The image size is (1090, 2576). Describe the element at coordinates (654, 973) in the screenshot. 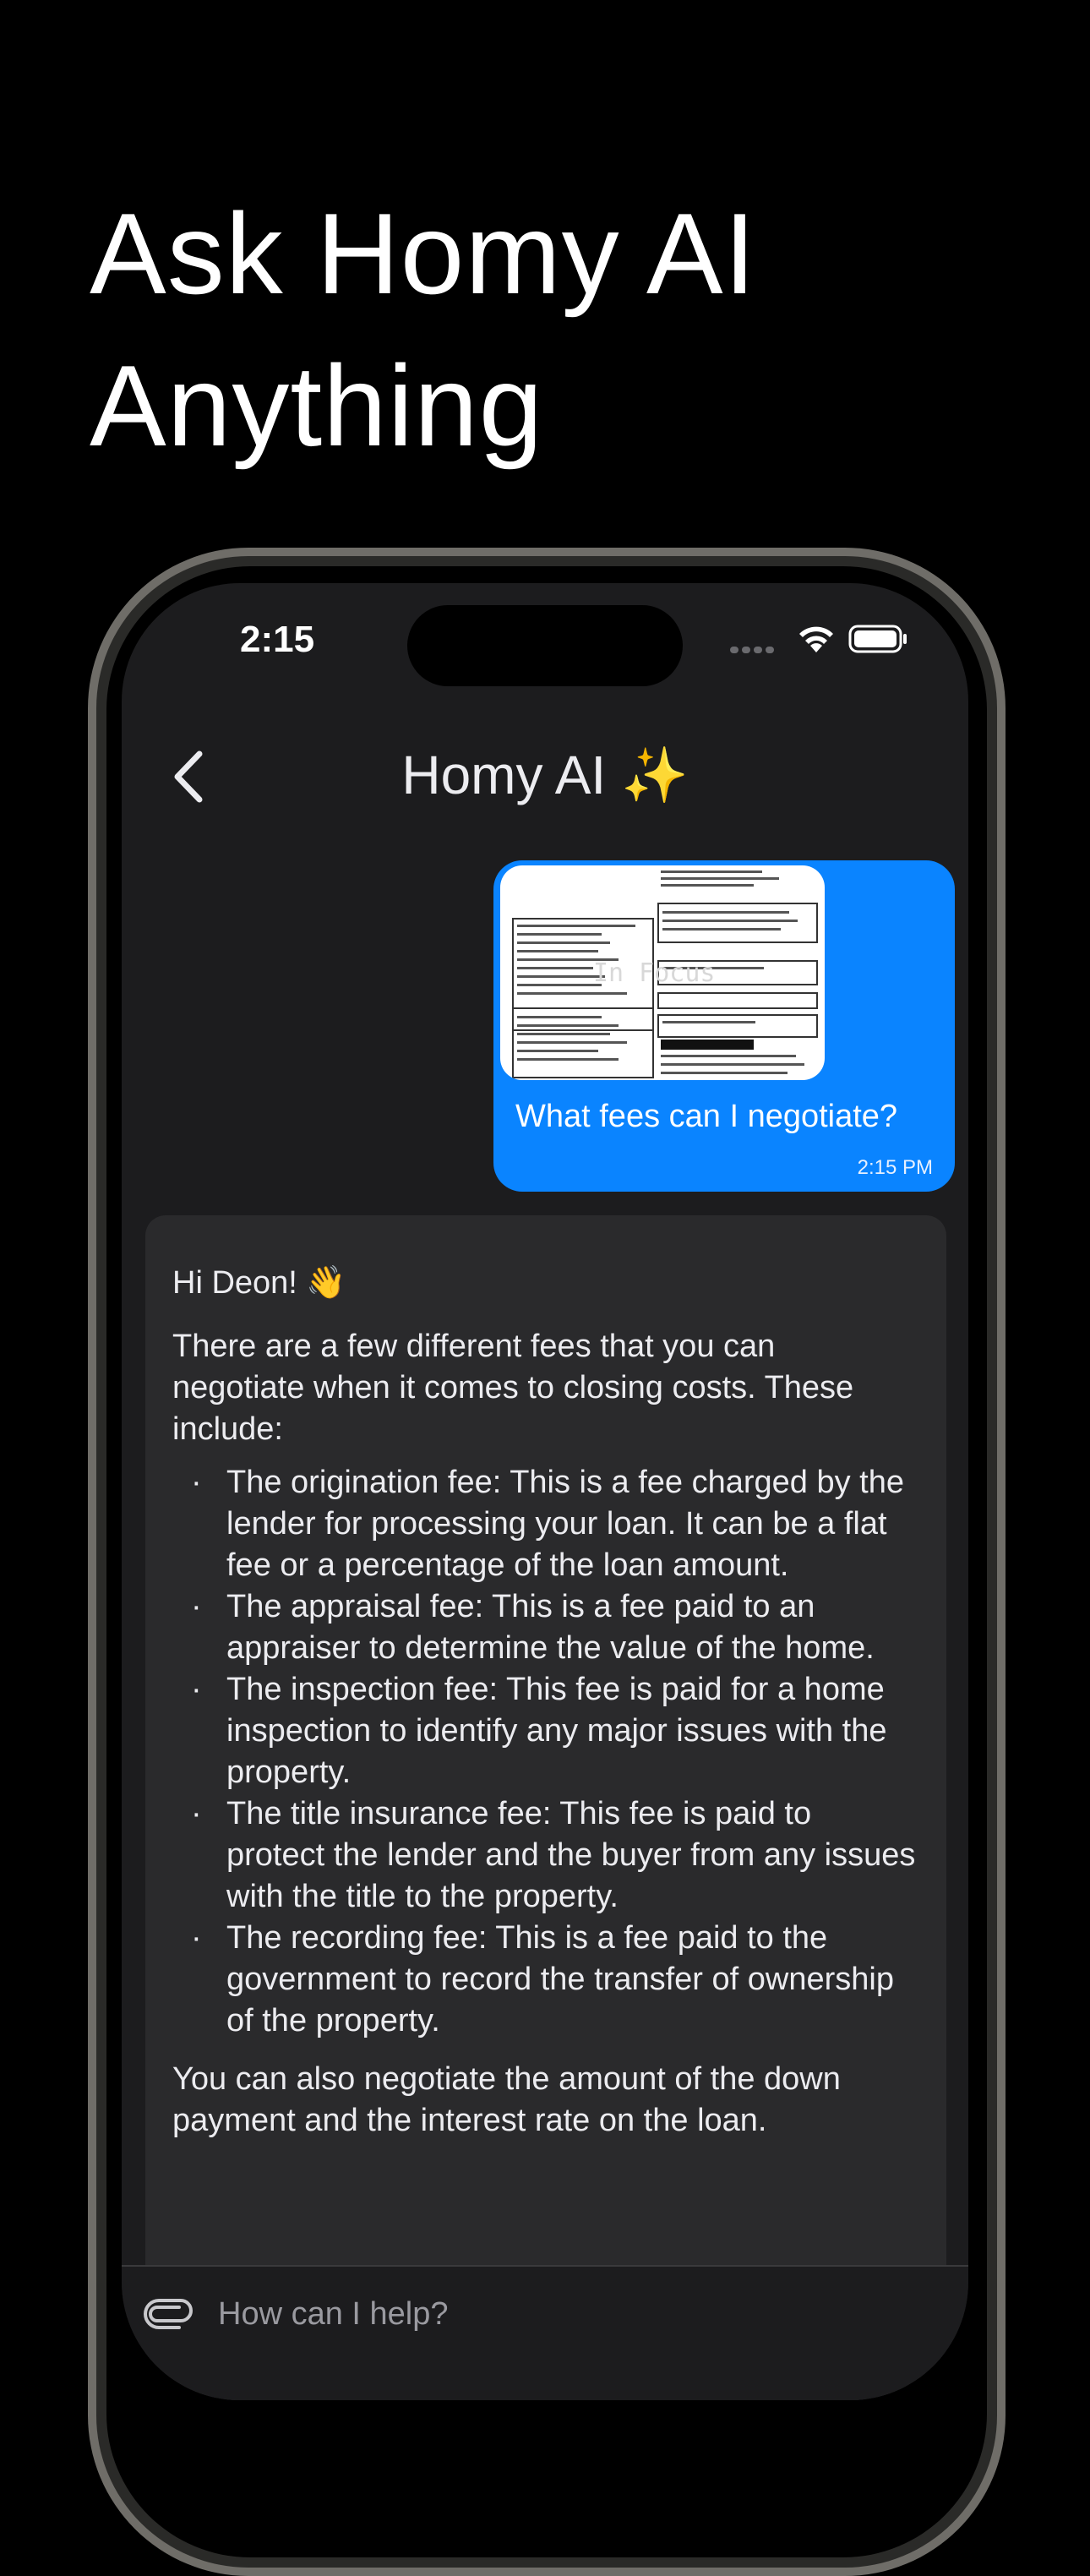

I see `attachment-watermark: In Focus` at that location.